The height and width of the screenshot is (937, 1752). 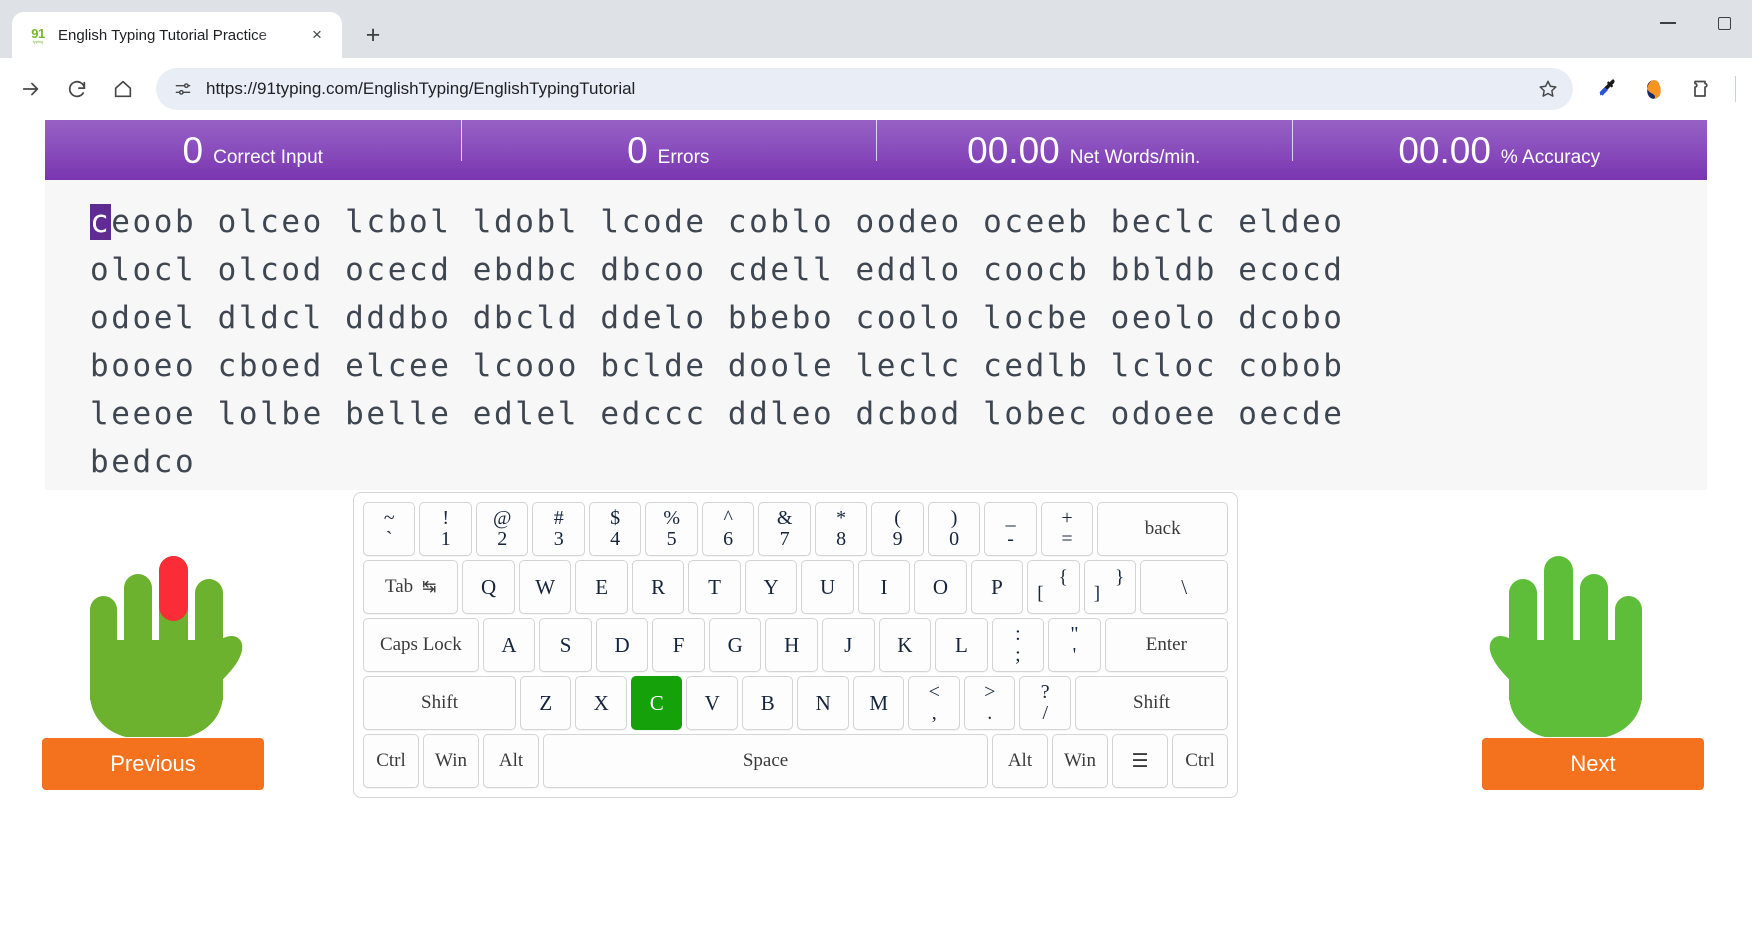 I want to click on key-8: * 8, so click(x=841, y=529).